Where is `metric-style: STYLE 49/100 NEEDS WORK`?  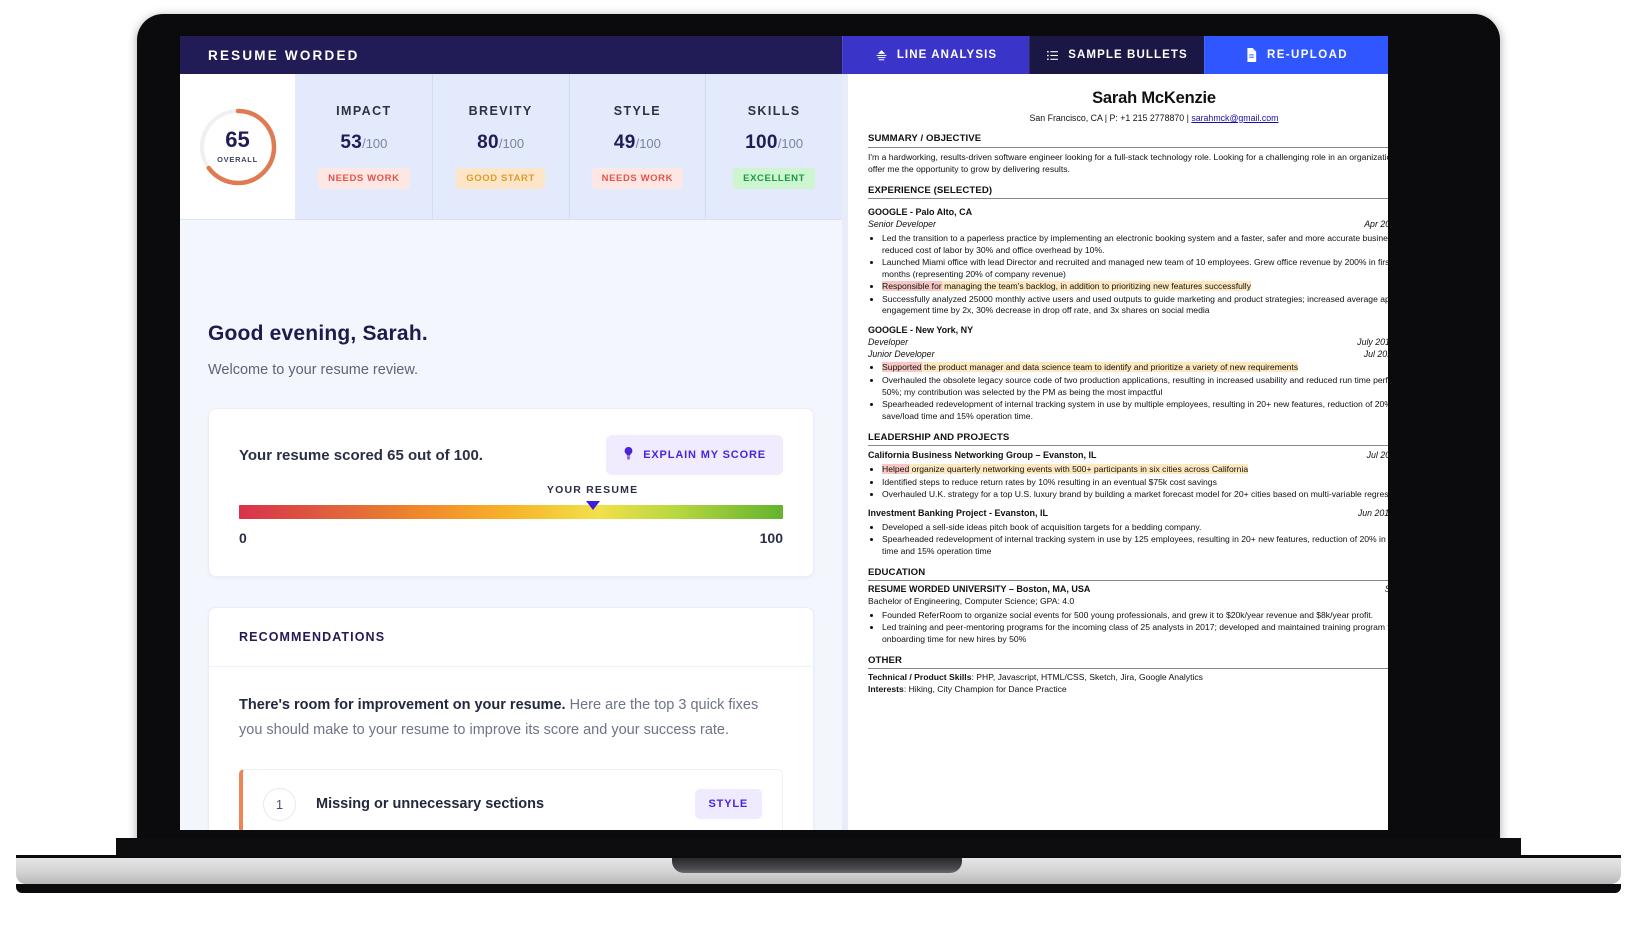
metric-style: STYLE 49/100 NEEDS WORK is located at coordinates (638, 146).